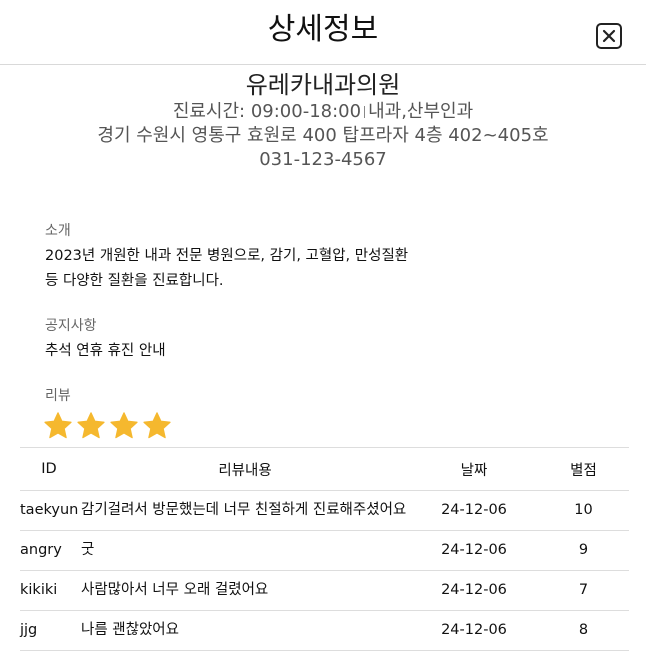 The width and height of the screenshot is (646, 651). What do you see at coordinates (49, 550) in the screenshot?
I see `review-id: angry` at bounding box center [49, 550].